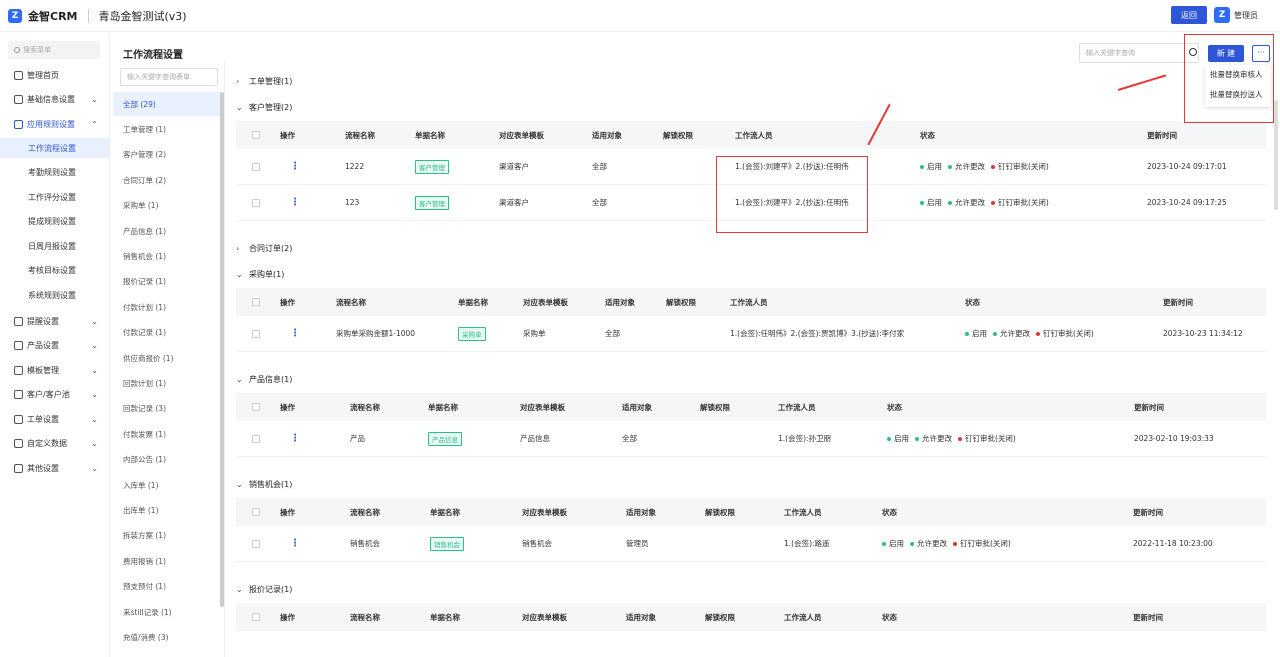 This screenshot has width=1280, height=657. I want to click on grid-icon, so click(18, 468).